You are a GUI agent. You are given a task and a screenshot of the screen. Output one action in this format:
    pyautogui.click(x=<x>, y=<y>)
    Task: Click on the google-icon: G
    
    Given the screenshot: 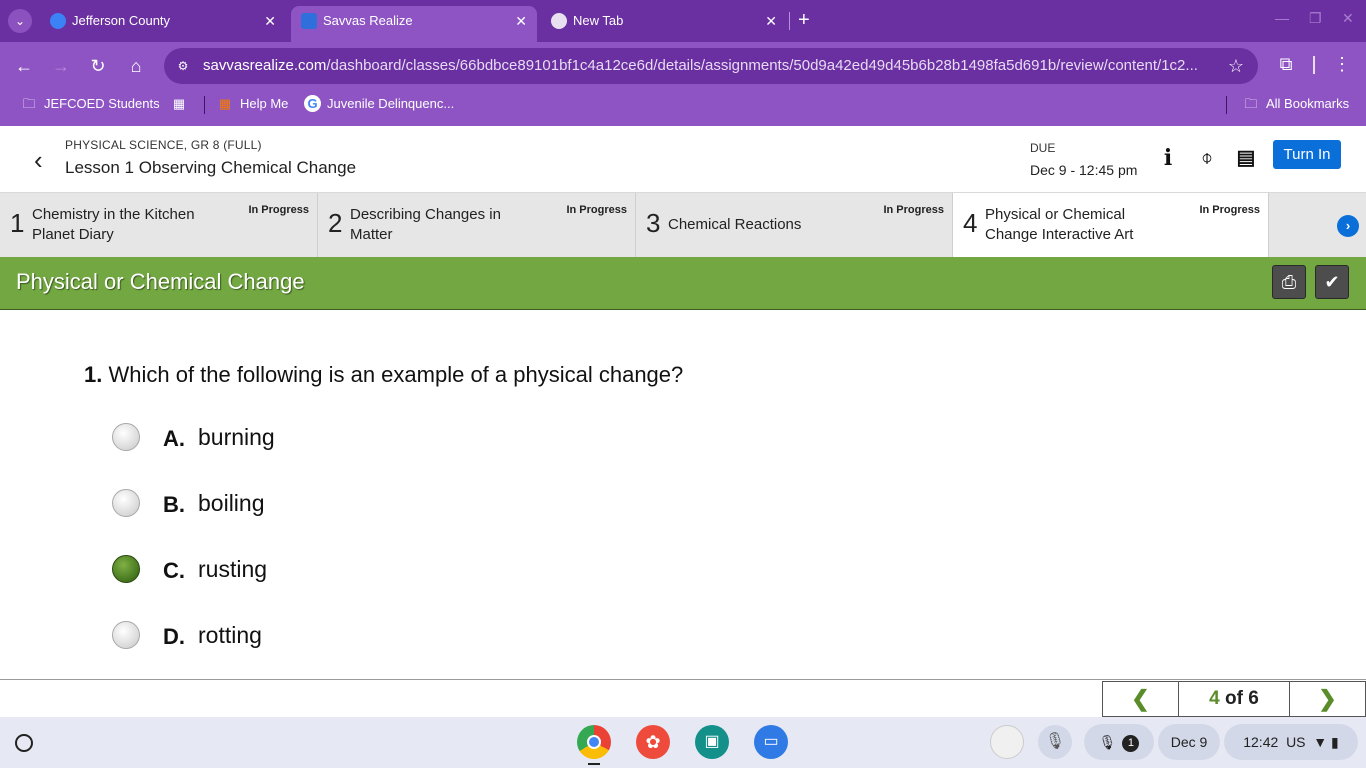 What is the action you would take?
    pyautogui.click(x=312, y=103)
    